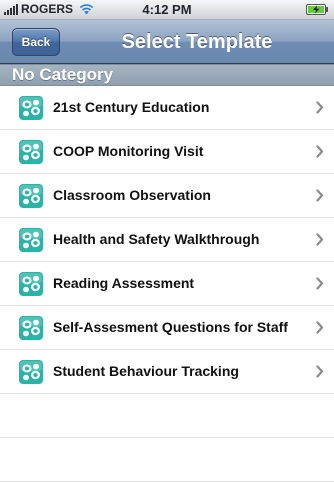 The width and height of the screenshot is (334, 482). I want to click on template-label: COOP Monitoring Visit, so click(128, 151).